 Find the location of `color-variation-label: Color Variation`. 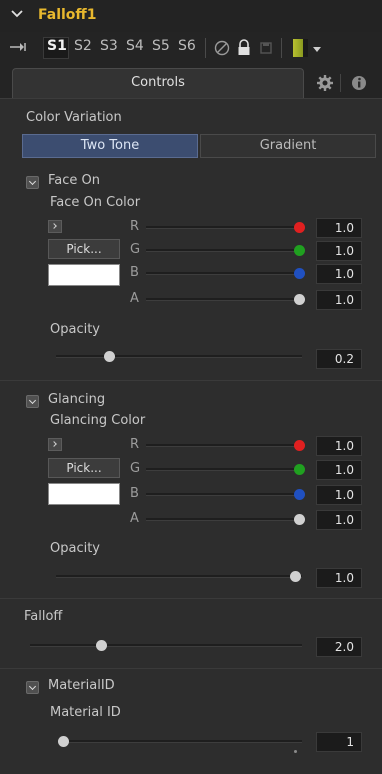

color-variation-label: Color Variation is located at coordinates (74, 117).